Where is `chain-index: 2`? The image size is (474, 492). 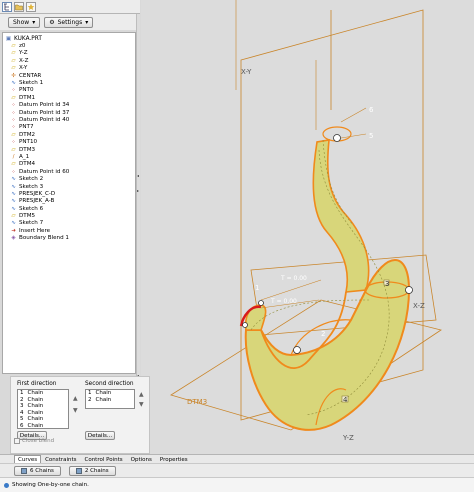 chain-index: 2 is located at coordinates (90, 399).